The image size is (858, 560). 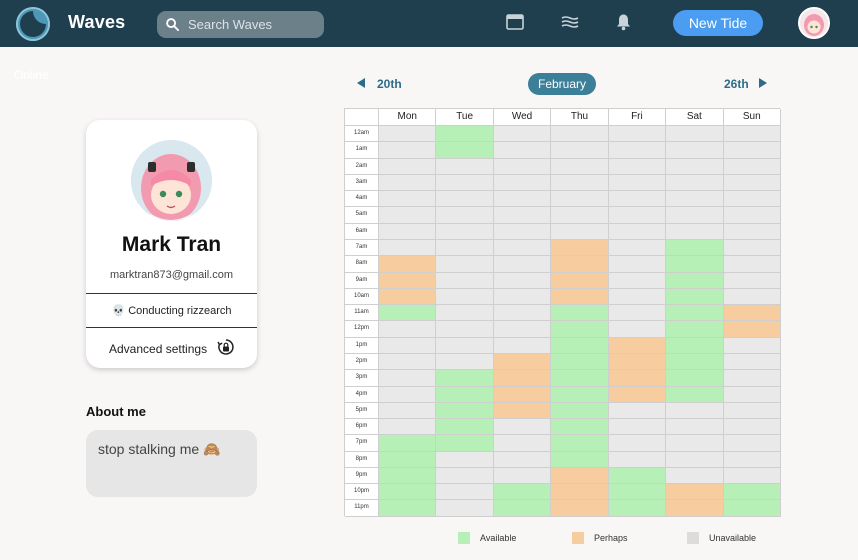 What do you see at coordinates (361, 83) in the screenshot?
I see `prev-week-arrow-icon` at bounding box center [361, 83].